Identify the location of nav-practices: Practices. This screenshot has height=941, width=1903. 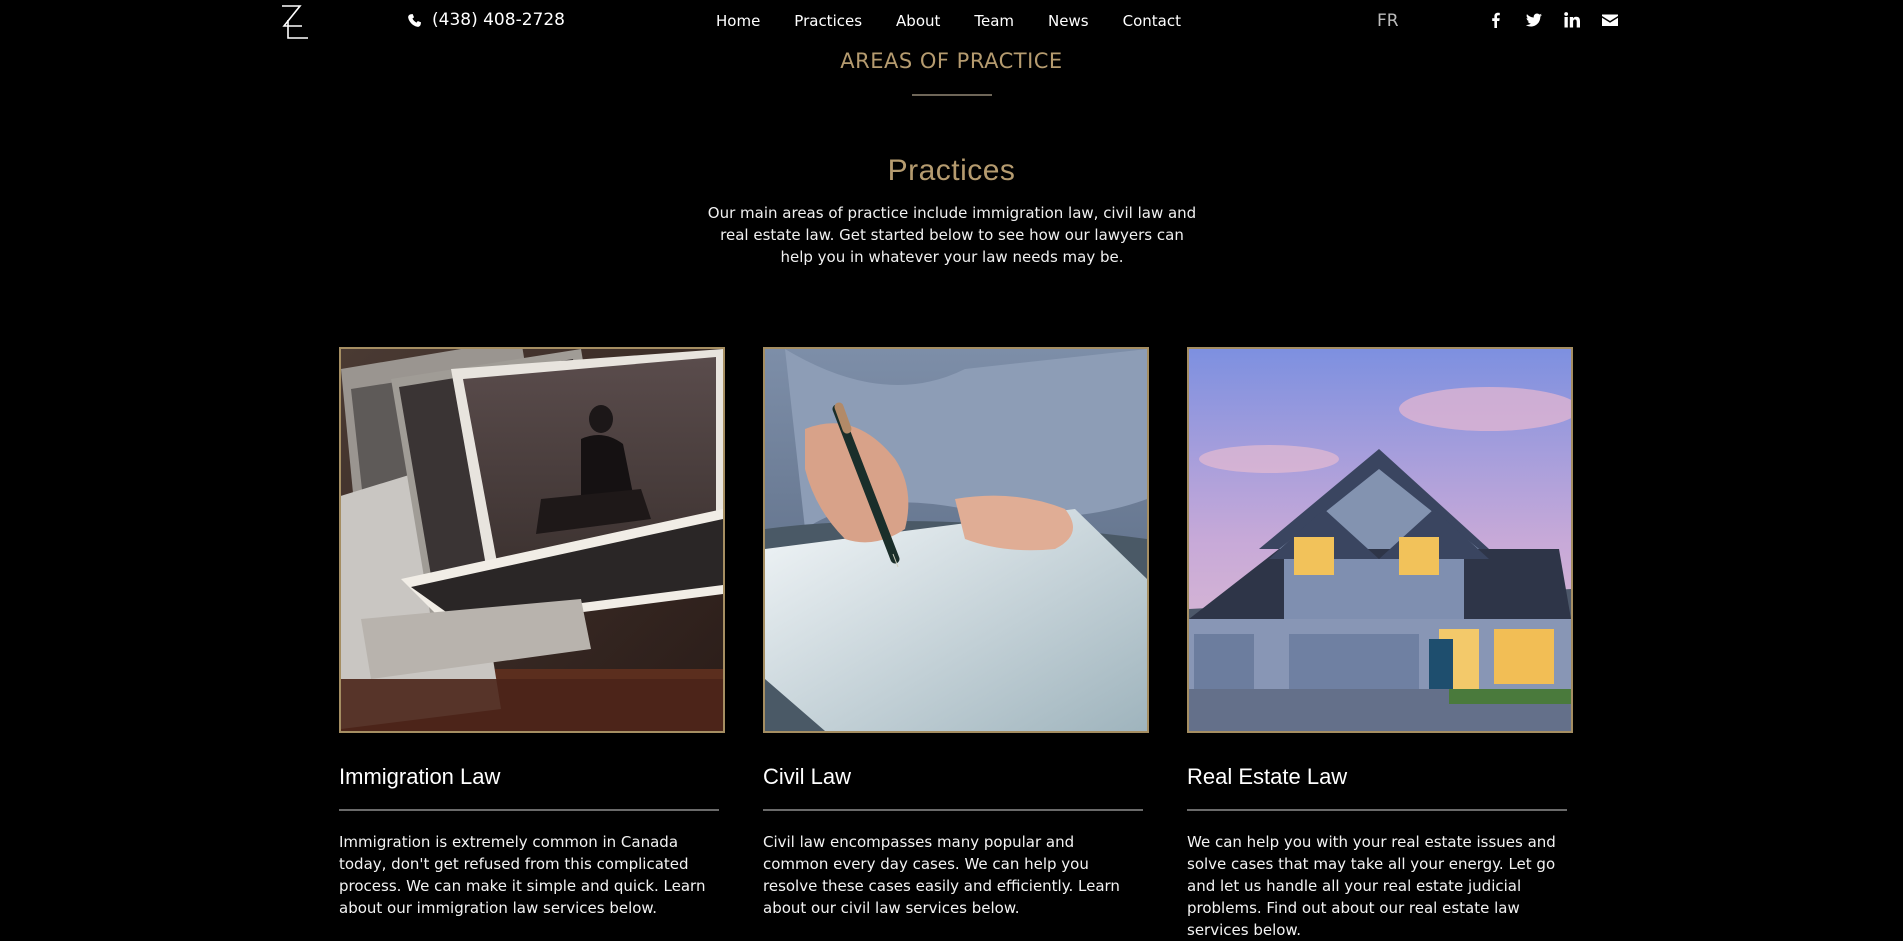
(828, 21).